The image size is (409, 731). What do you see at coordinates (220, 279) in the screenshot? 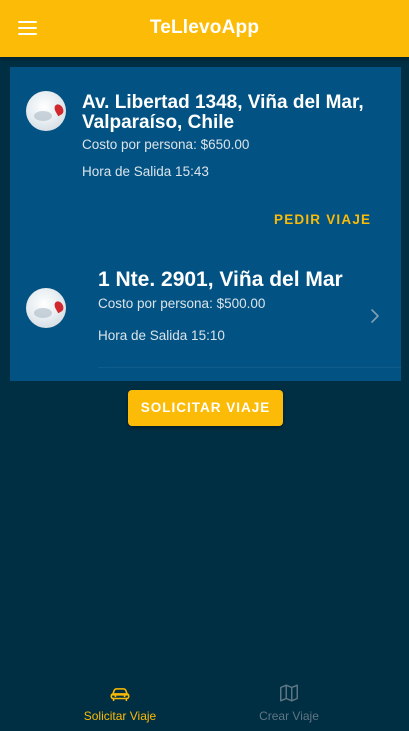
I see `trip-address: 1 Nte. 2901, Viña del Mar` at bounding box center [220, 279].